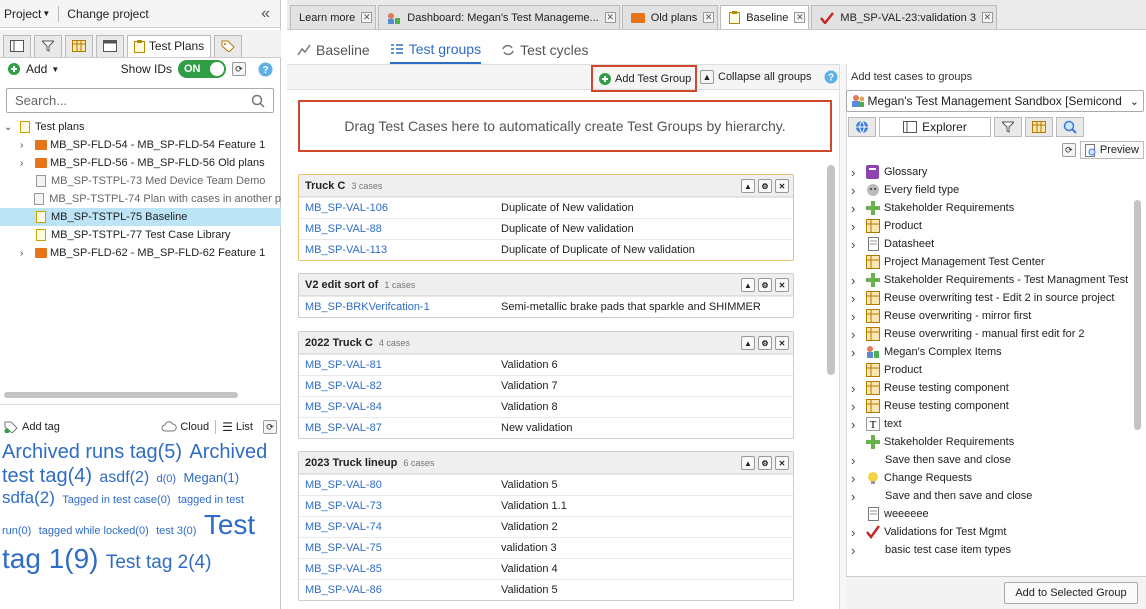  What do you see at coordinates (991, 190) in the screenshot?
I see `explorer-item: › Every field type` at bounding box center [991, 190].